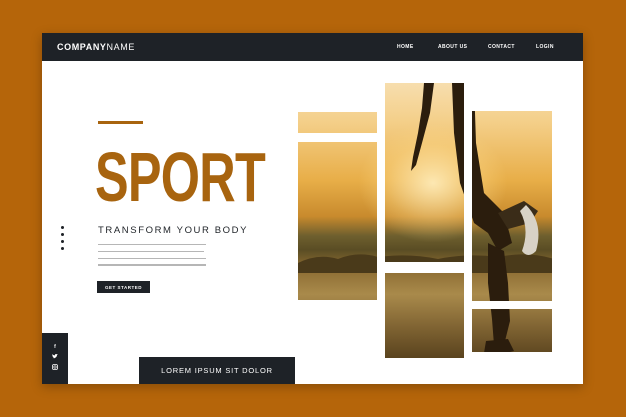 The height and width of the screenshot is (417, 626). What do you see at coordinates (173, 230) in the screenshot?
I see `hero-subtitle: TRANSFORM YOUR BODY` at bounding box center [173, 230].